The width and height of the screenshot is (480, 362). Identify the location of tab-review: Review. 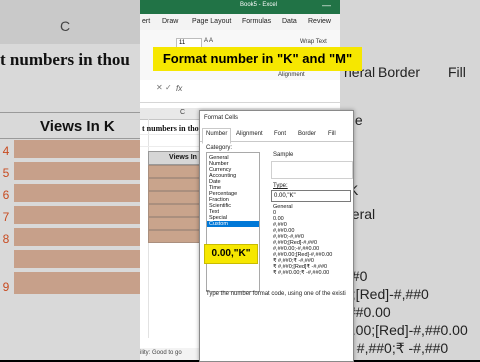
(319, 21).